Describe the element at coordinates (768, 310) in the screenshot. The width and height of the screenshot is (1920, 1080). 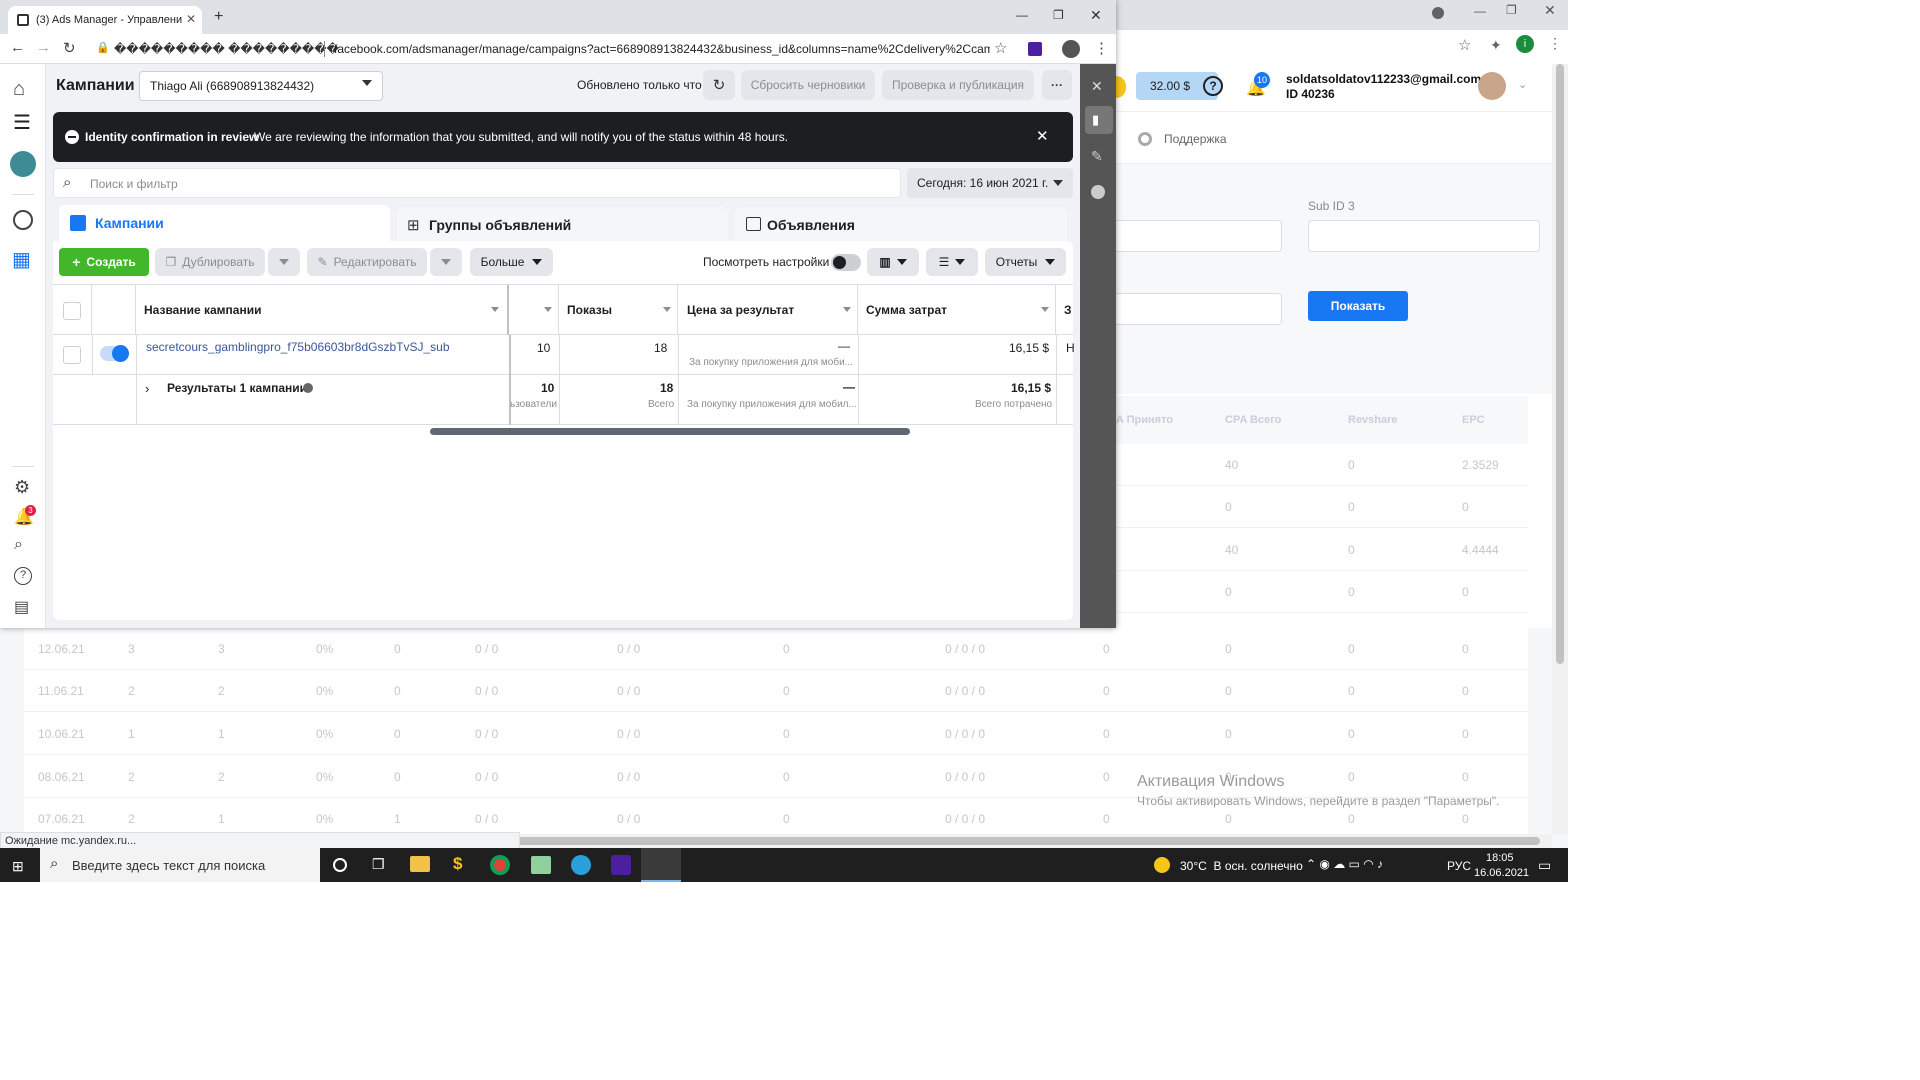
I see `col-cost-per-result: Цена за результат` at that location.